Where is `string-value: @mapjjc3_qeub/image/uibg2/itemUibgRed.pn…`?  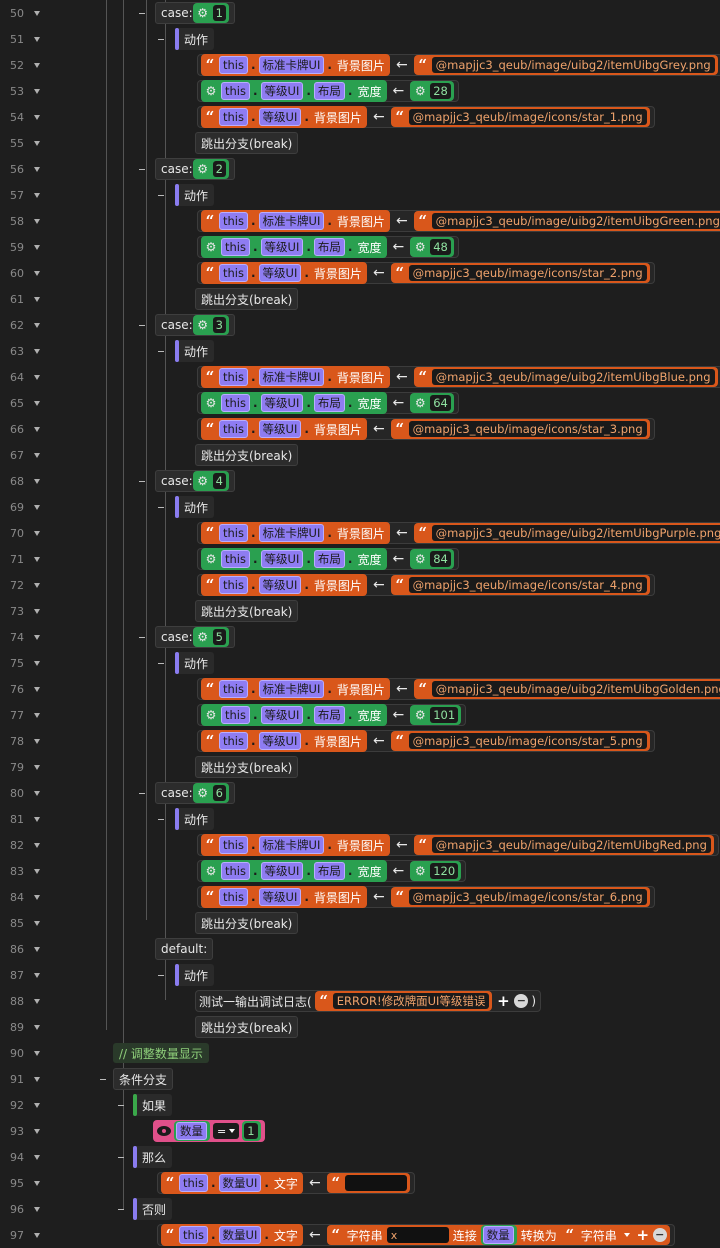 string-value: @mapjjc3_qeub/image/uibg2/itemUibgRed.pn… is located at coordinates (571, 845).